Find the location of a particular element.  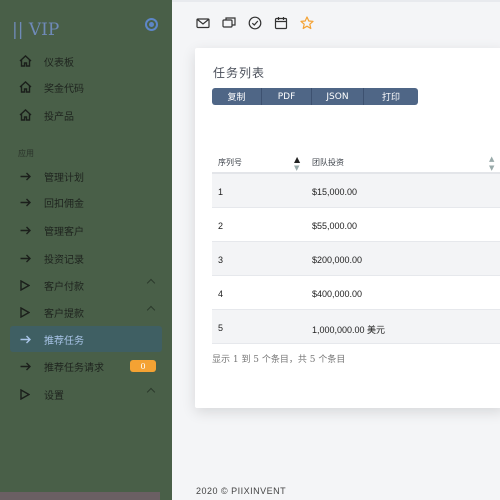

topbar-icons is located at coordinates (255, 23).